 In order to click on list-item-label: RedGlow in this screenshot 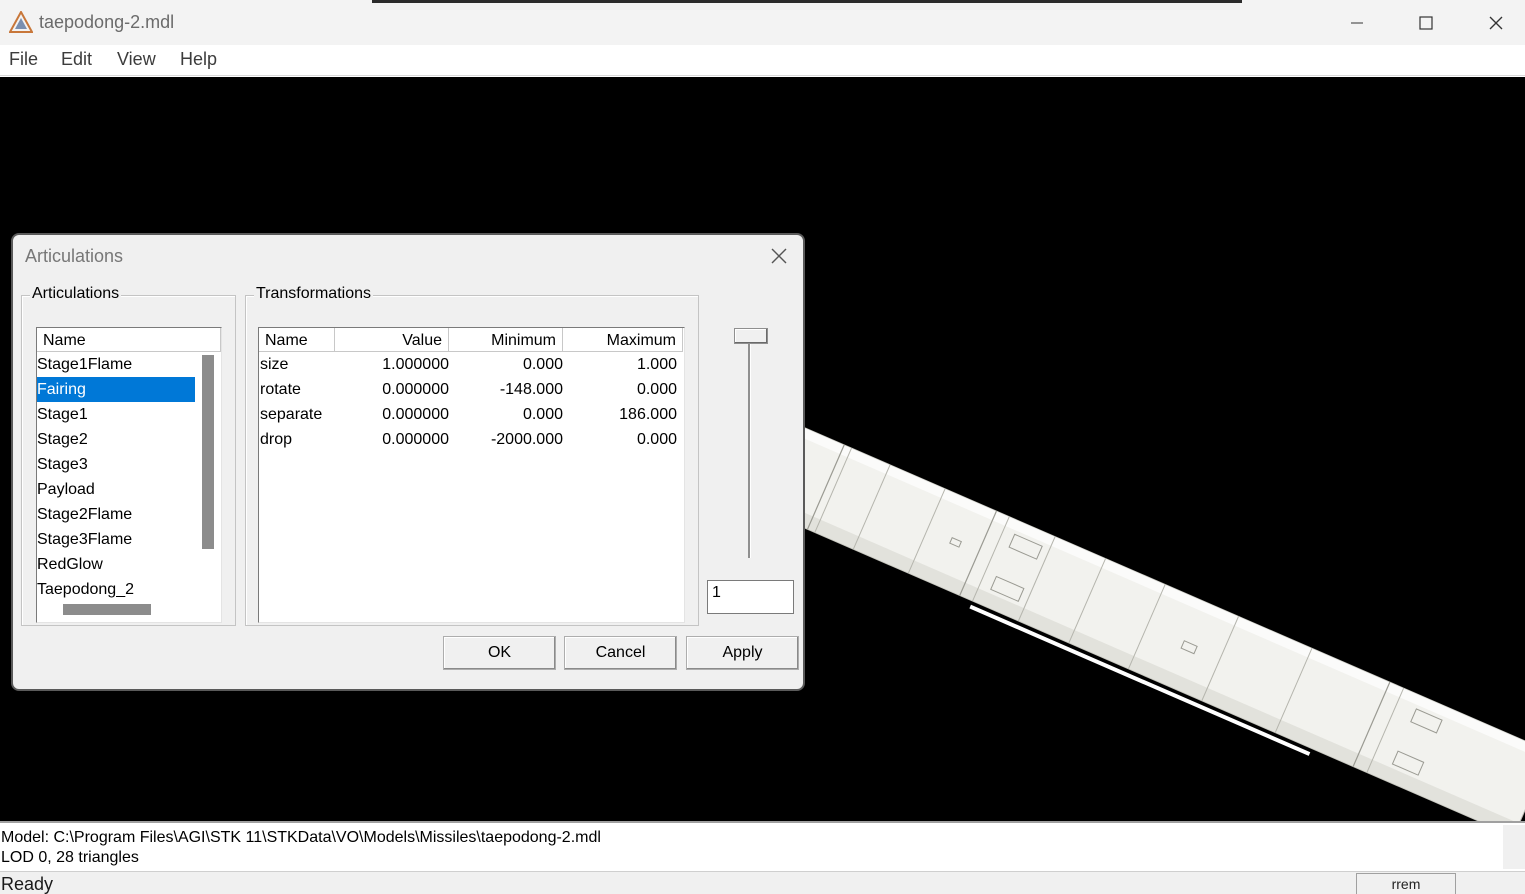, I will do `click(70, 564)`.